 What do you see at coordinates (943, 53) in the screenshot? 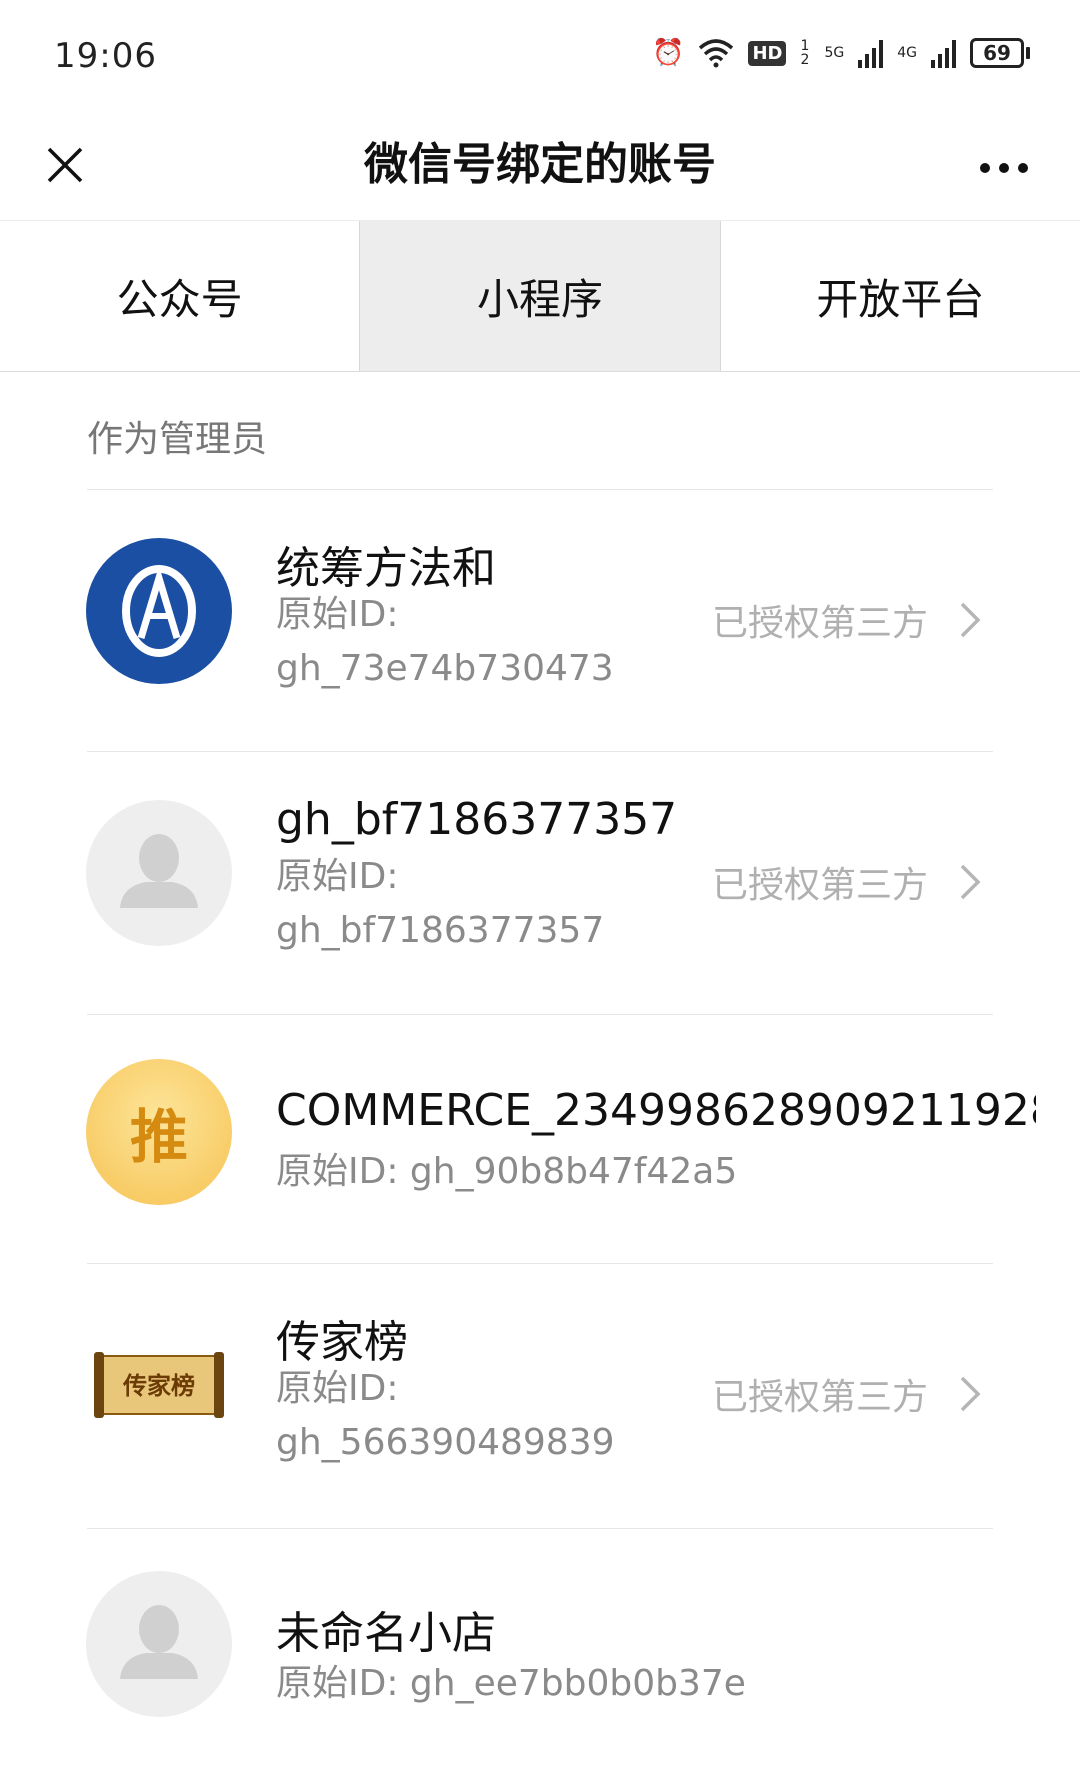
I see `signal-4g-icon` at bounding box center [943, 53].